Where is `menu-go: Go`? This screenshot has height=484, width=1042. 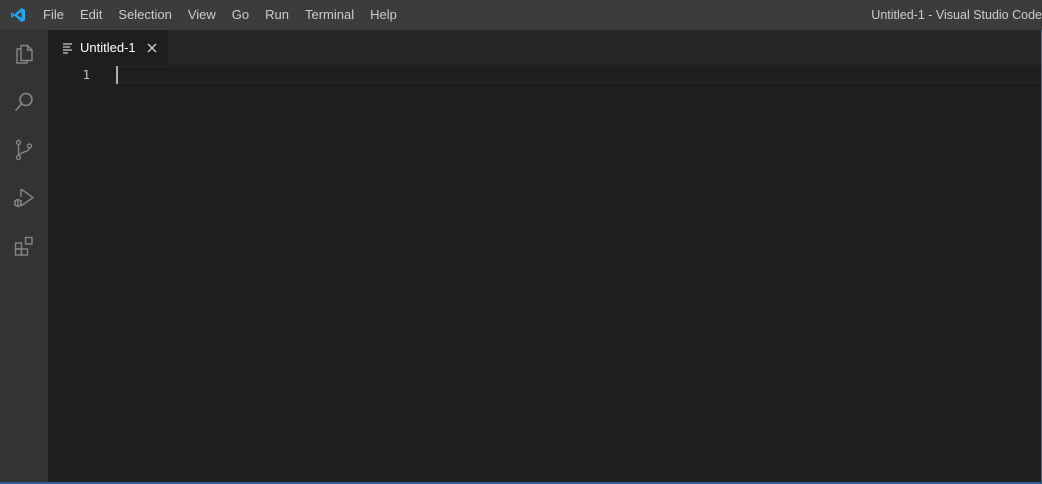
menu-go: Go is located at coordinates (240, 15).